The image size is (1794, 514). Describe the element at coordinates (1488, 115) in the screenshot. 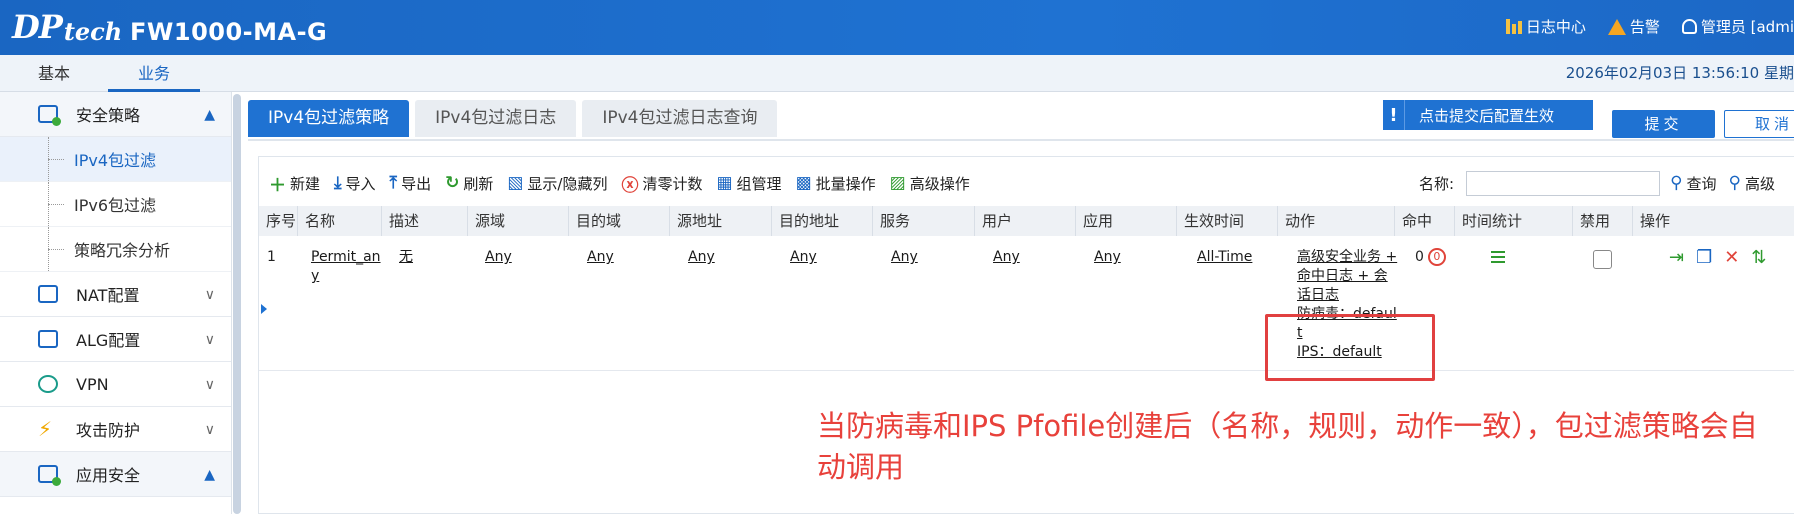

I see `submit-notice: ! 点击提交后配置生效` at that location.